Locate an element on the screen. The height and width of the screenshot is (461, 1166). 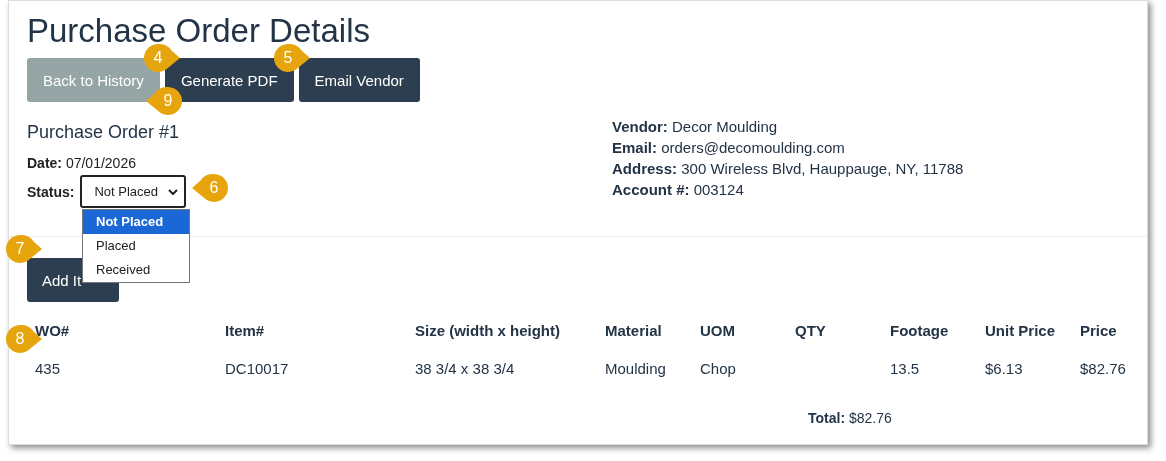
callout-marker: 9 is located at coordinates (164, 101).